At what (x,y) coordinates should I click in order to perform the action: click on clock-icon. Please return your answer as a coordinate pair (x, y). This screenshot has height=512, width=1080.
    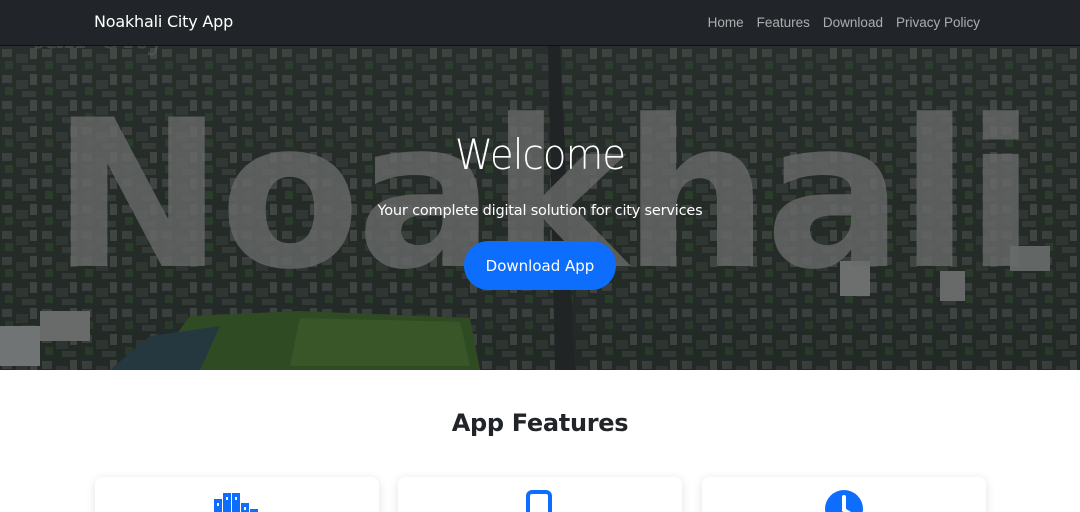
    Looking at the image, I should click on (844, 501).